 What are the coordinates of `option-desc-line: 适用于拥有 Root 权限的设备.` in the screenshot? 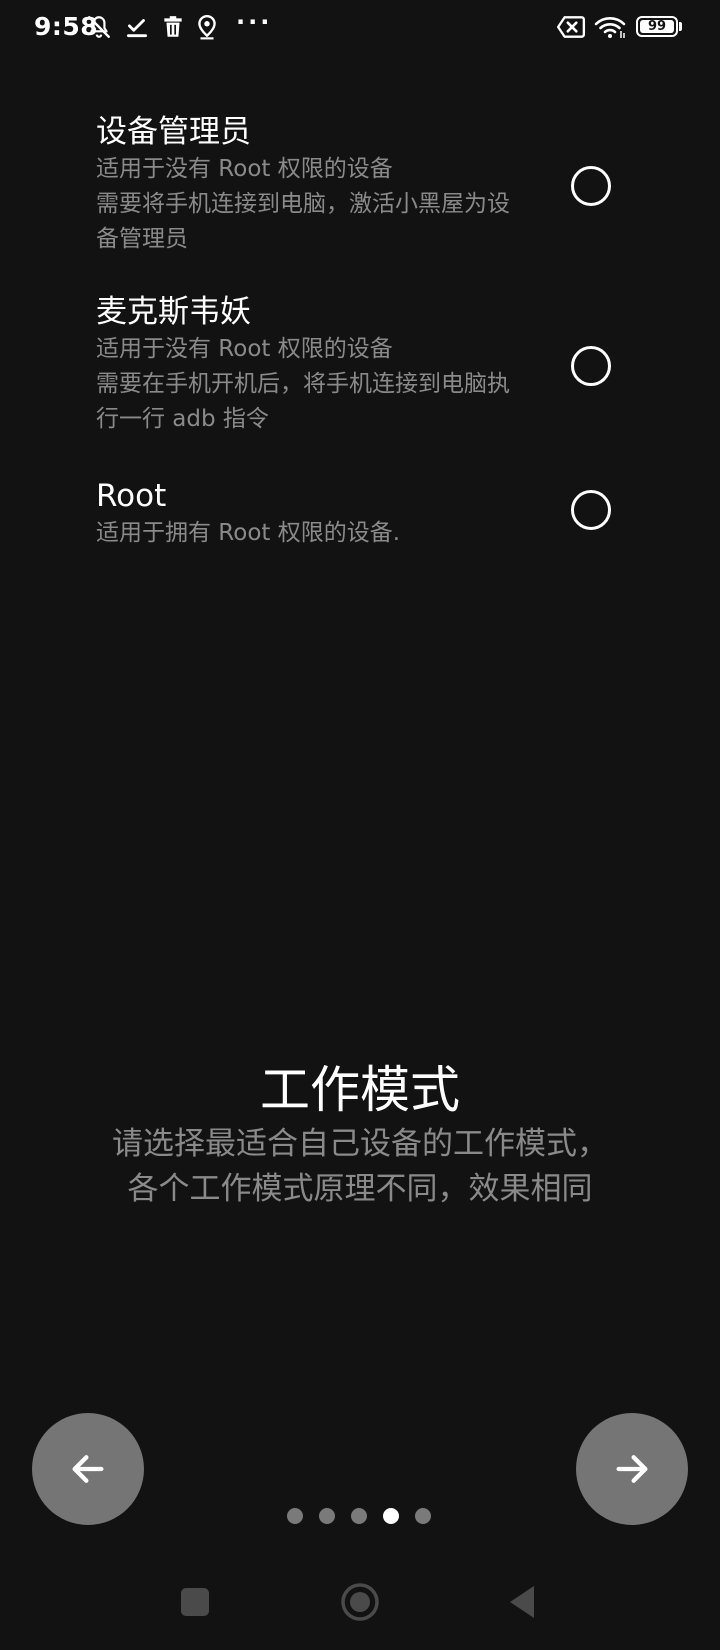 It's located at (248, 533).